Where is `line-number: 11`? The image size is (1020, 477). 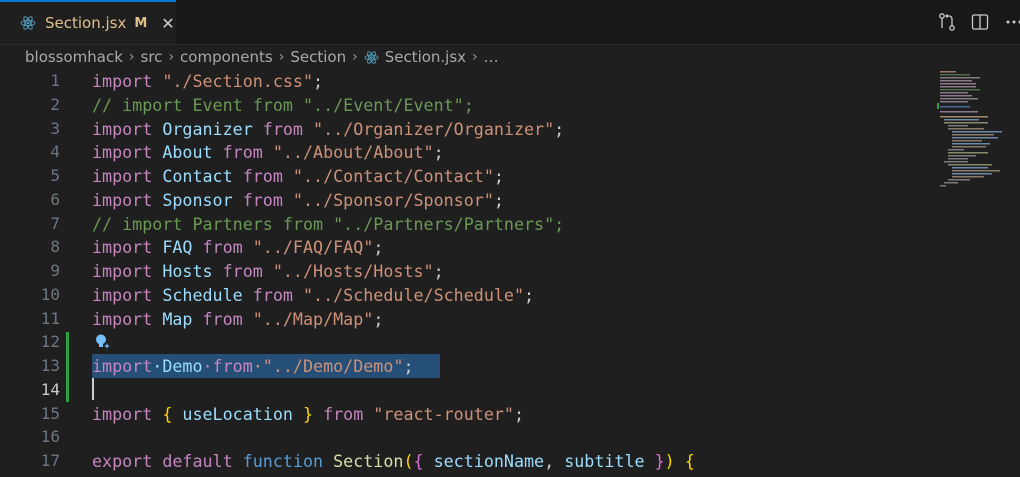
line-number: 11 is located at coordinates (50, 318).